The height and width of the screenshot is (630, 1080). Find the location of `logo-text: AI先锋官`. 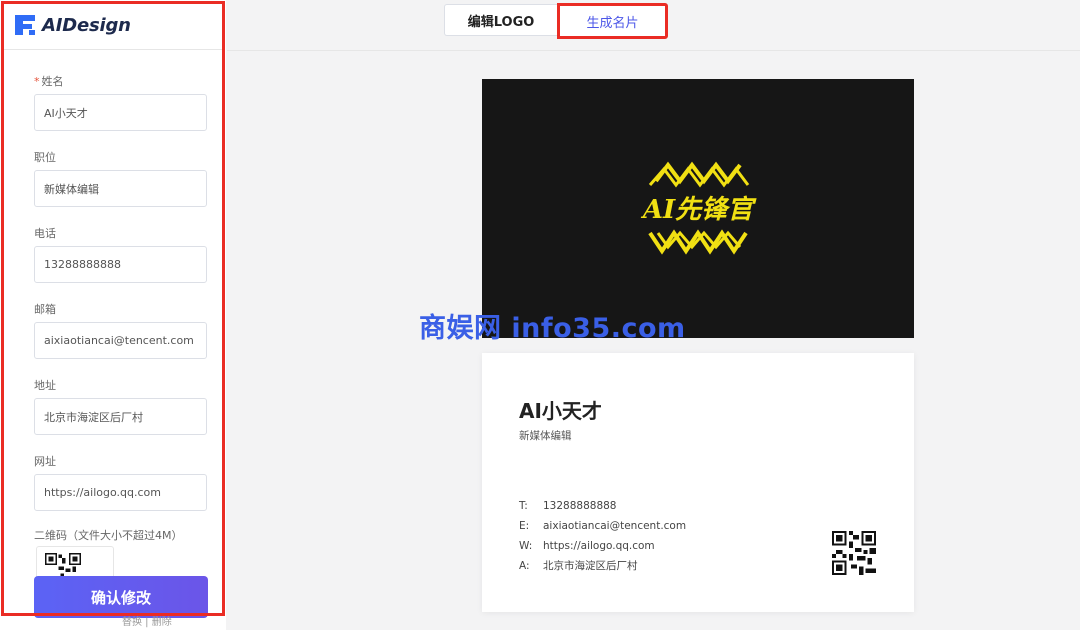

logo-text: AI先锋官 is located at coordinates (698, 210).